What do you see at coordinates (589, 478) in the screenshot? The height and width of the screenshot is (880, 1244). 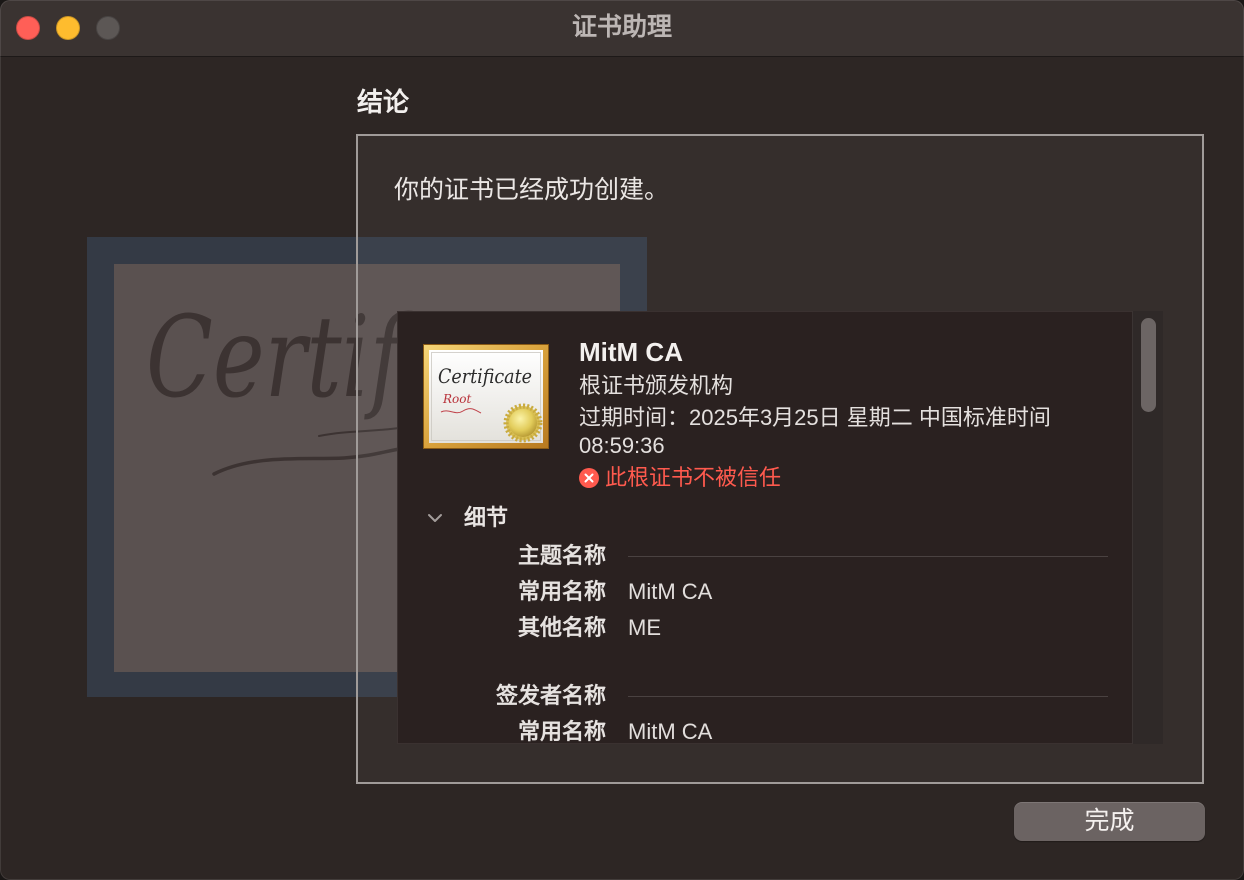 I see `error-x-icon` at bounding box center [589, 478].